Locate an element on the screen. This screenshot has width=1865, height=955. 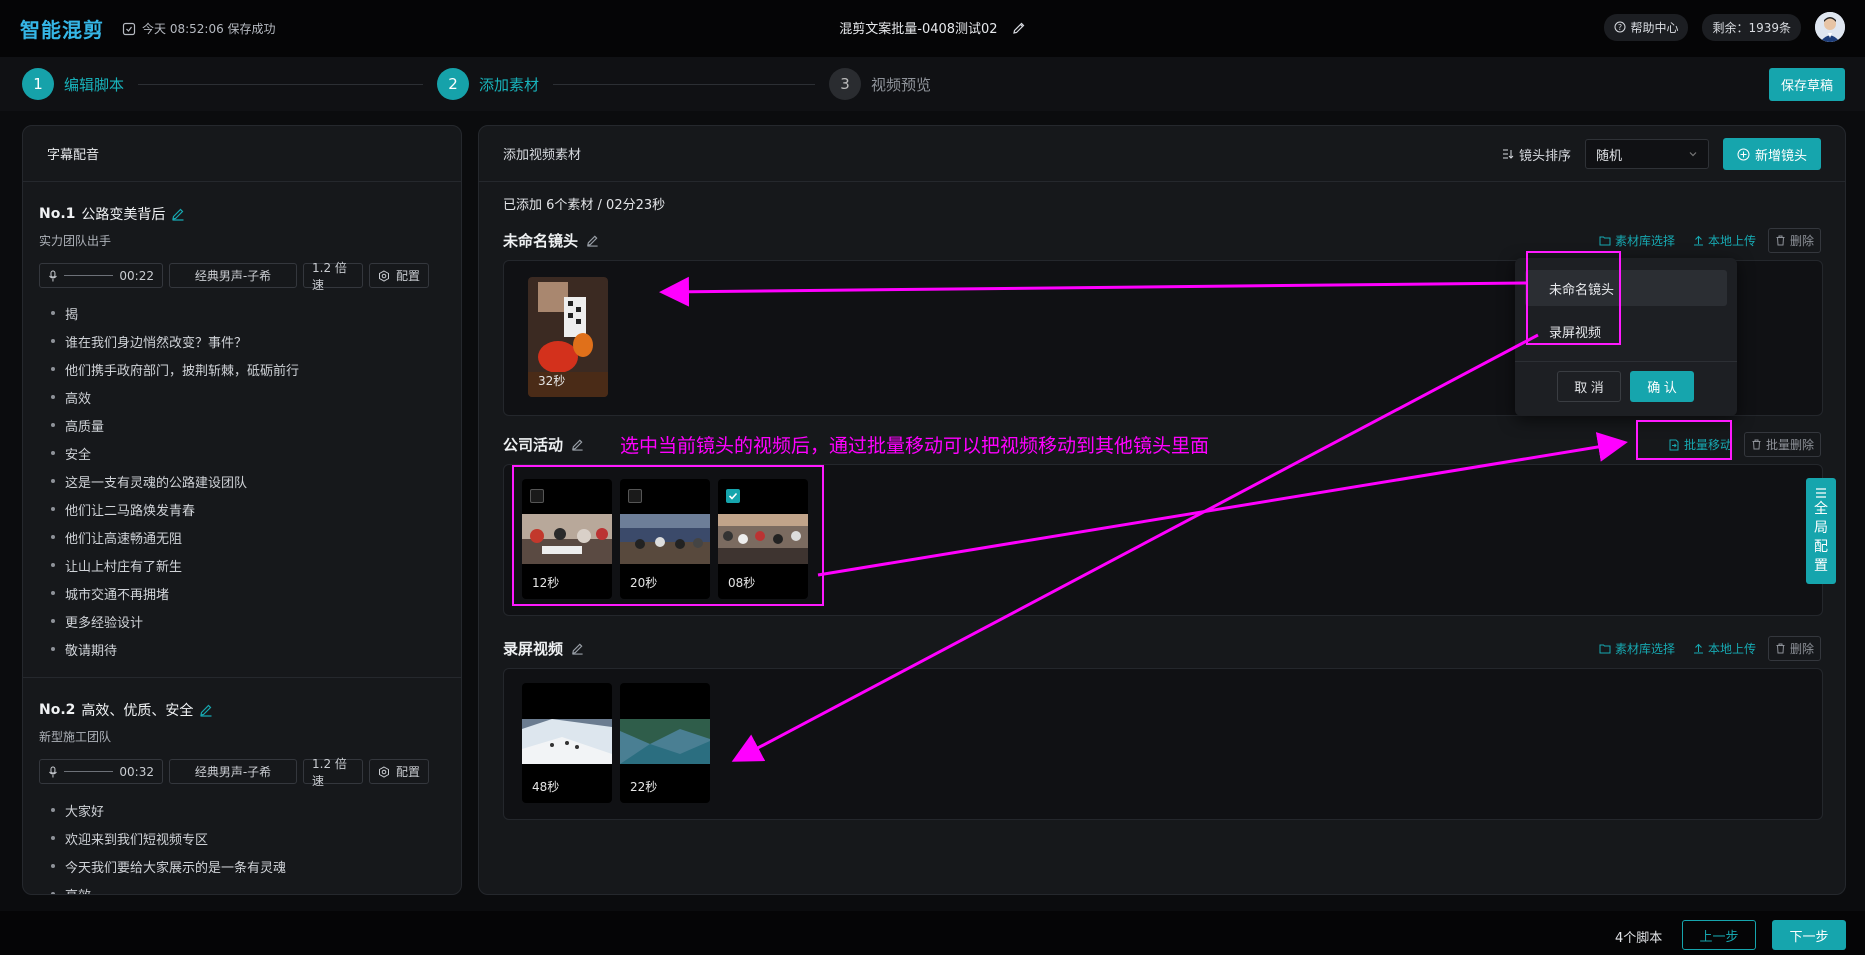
global-config-char: 置 is located at coordinates (1821, 566).